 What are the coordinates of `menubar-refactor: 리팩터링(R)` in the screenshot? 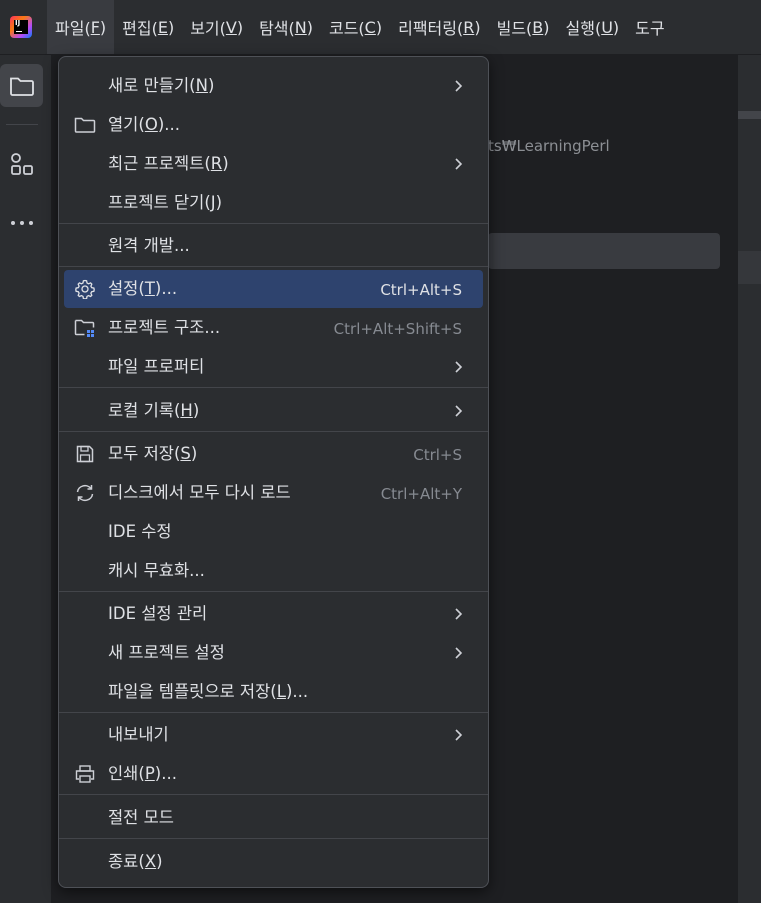 It's located at (439, 27).